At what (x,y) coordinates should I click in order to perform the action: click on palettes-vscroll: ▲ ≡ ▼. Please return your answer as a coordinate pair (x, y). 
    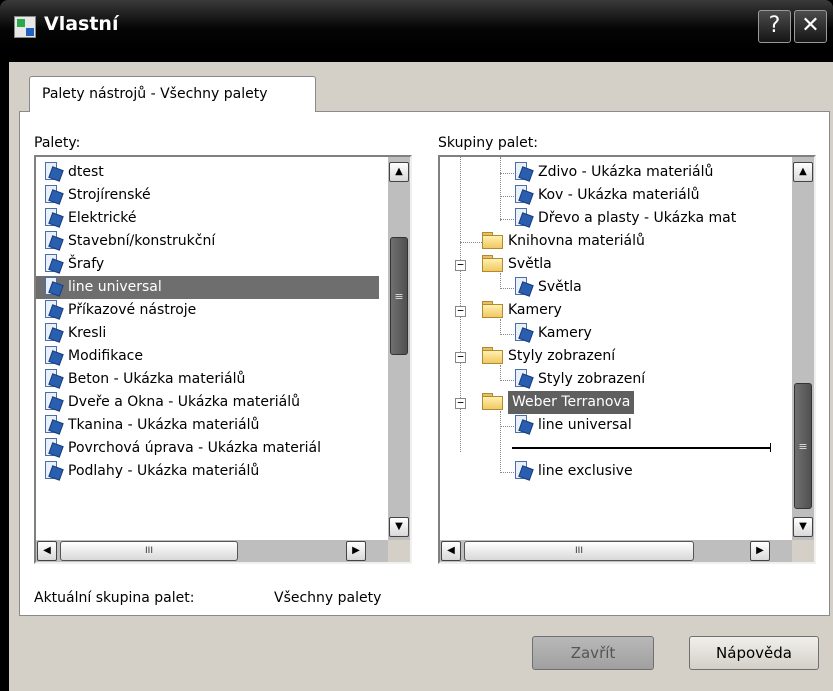
    Looking at the image, I should click on (399, 348).